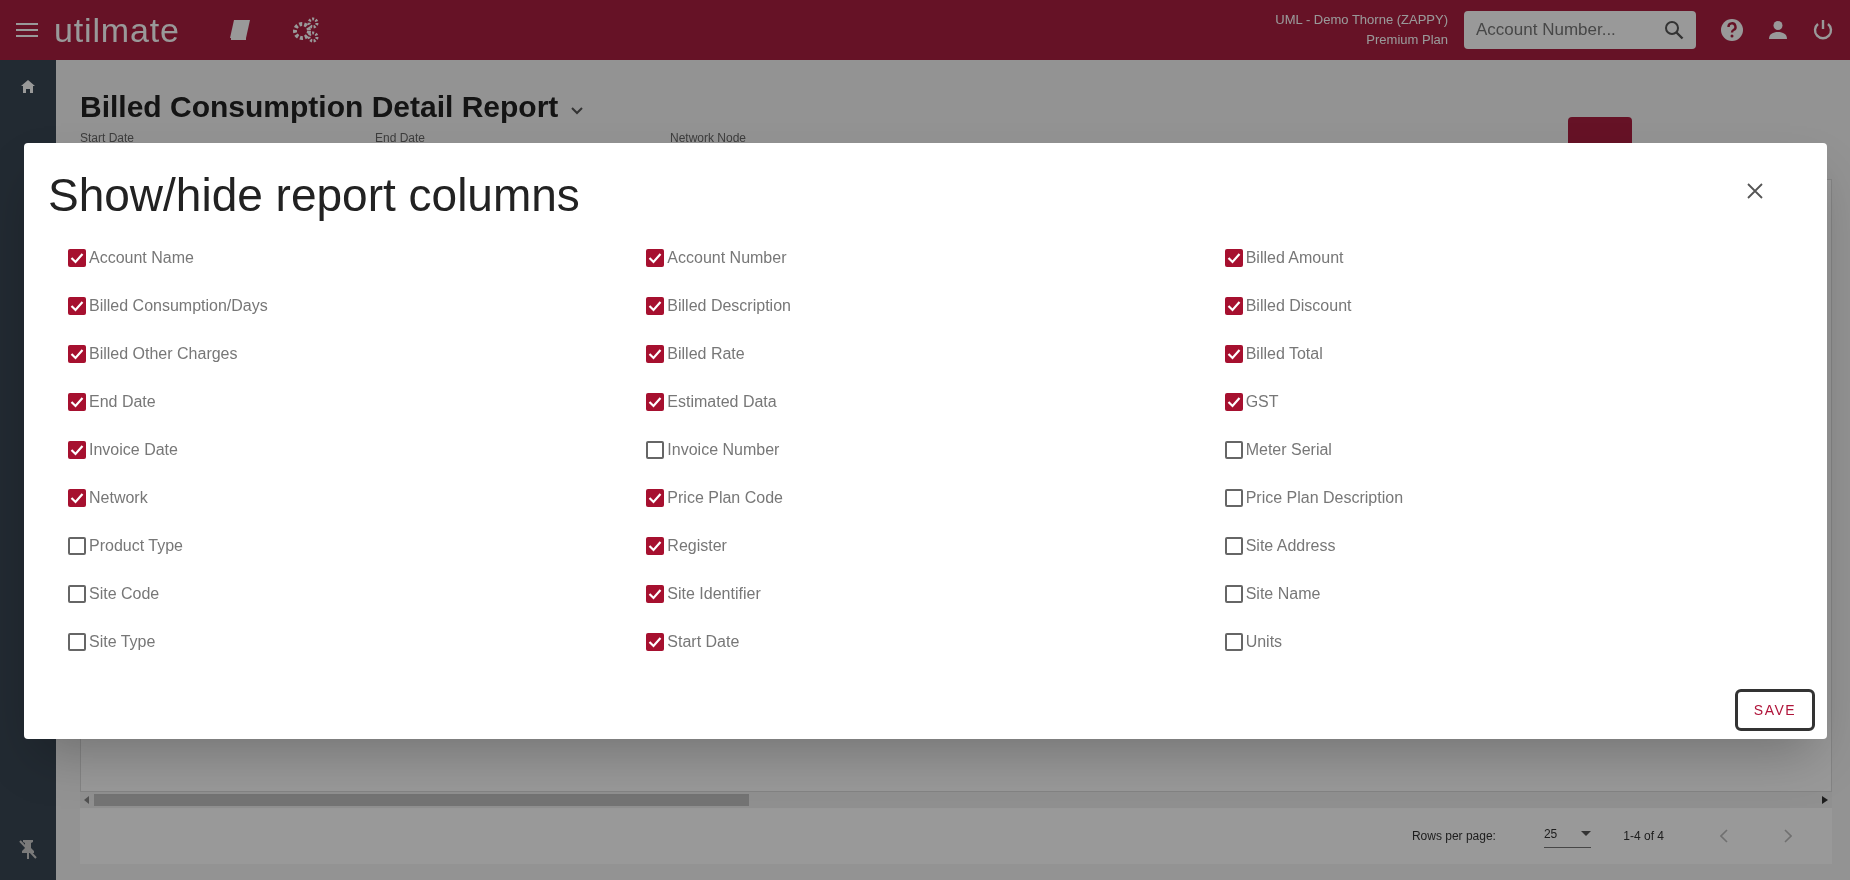 The height and width of the screenshot is (880, 1850). What do you see at coordinates (1453, 836) in the screenshot?
I see `rows-per-page-label: Rows per page:` at bounding box center [1453, 836].